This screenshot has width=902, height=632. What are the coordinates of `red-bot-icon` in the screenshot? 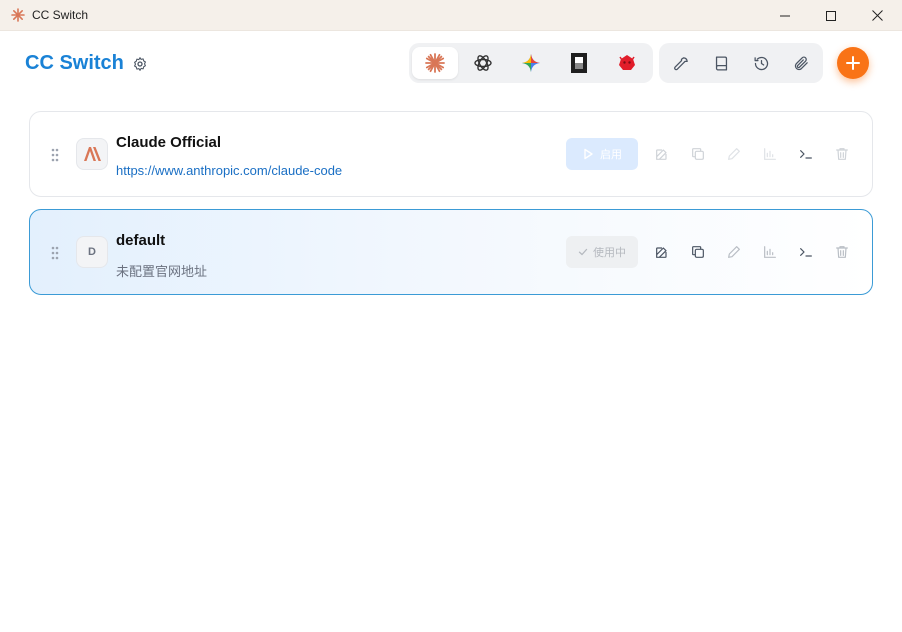 It's located at (627, 62).